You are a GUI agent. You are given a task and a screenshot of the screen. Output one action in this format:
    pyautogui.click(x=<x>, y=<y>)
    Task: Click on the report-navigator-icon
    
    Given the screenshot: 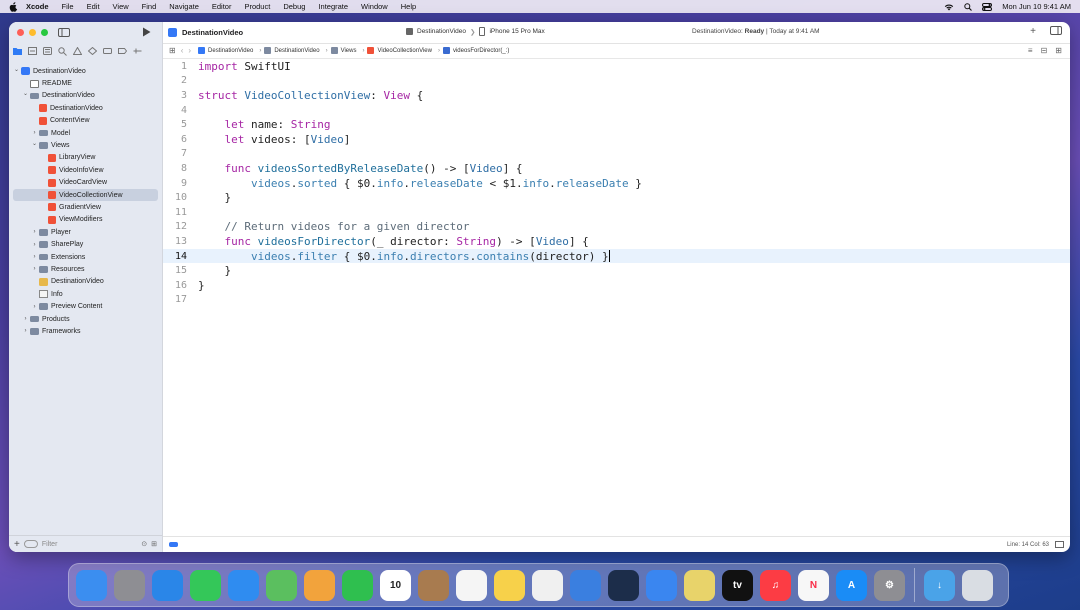 What is the action you would take?
    pyautogui.click(x=137, y=51)
    